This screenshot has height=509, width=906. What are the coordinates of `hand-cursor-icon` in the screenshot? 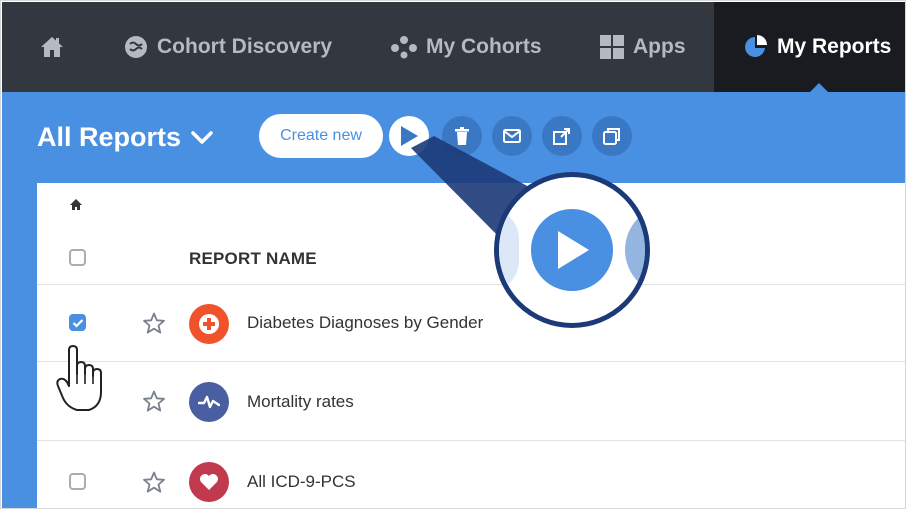 It's located at (82, 381).